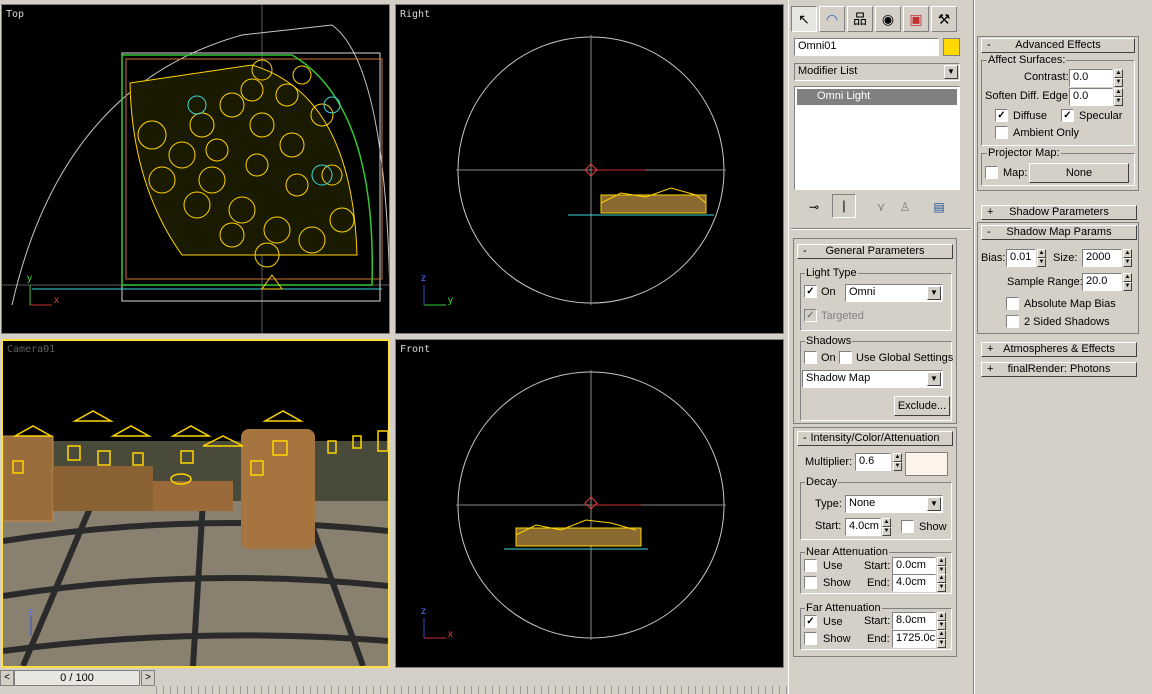 This screenshot has width=1152, height=694. I want to click on utilities-tab: ⚒, so click(944, 19).